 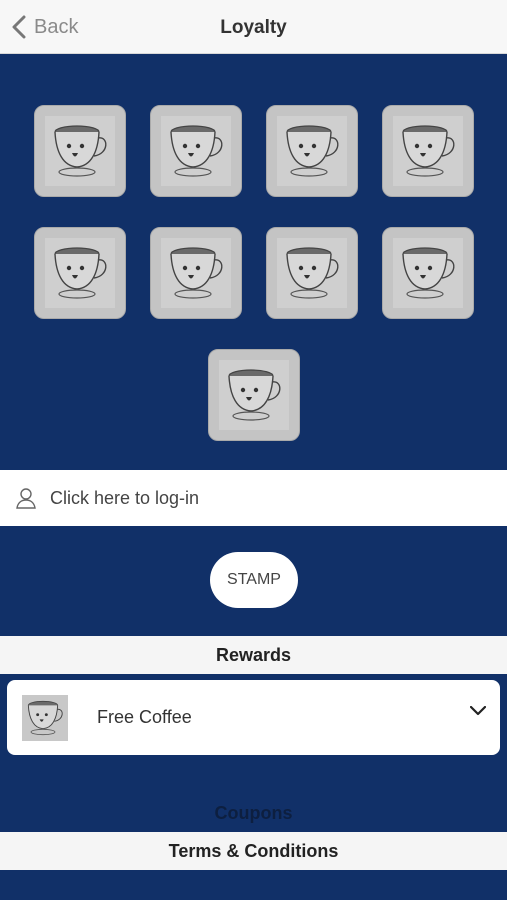 What do you see at coordinates (253, 813) in the screenshot?
I see `coupons-header: Coupons` at bounding box center [253, 813].